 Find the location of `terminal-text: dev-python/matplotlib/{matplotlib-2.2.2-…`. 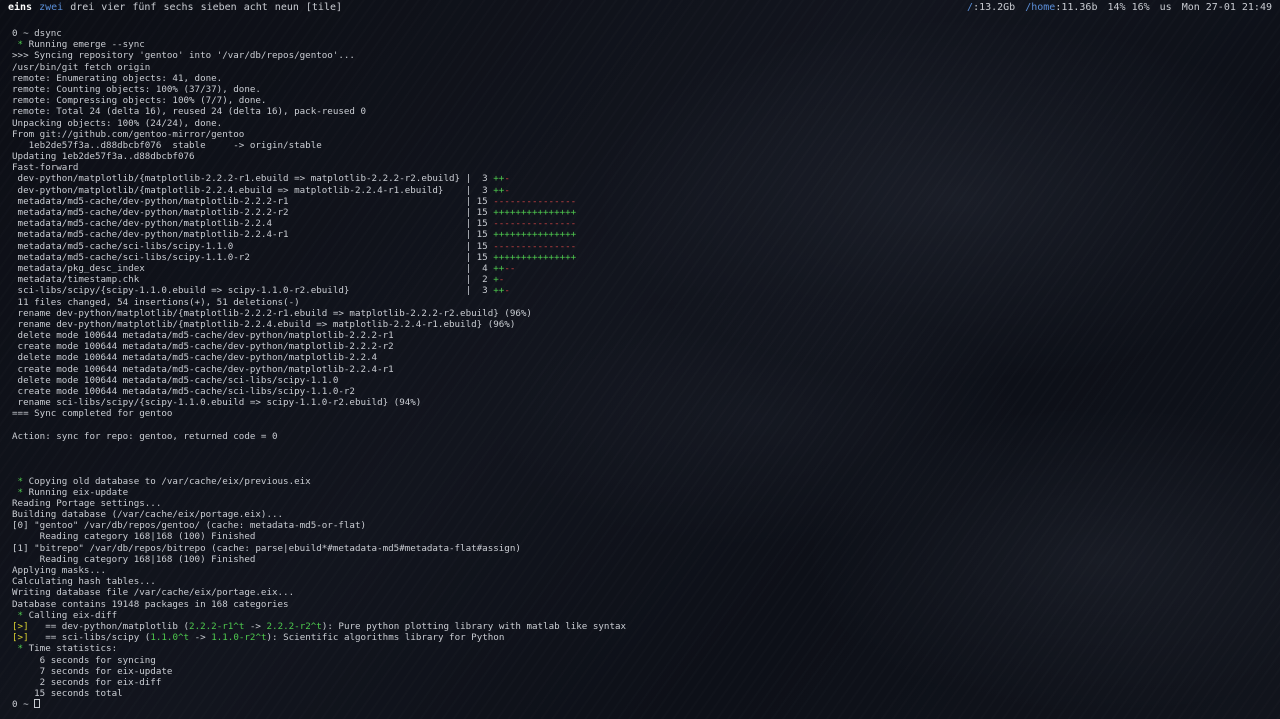

terminal-text: dev-python/matplotlib/{matplotlib-2.2.2-… is located at coordinates (253, 179).